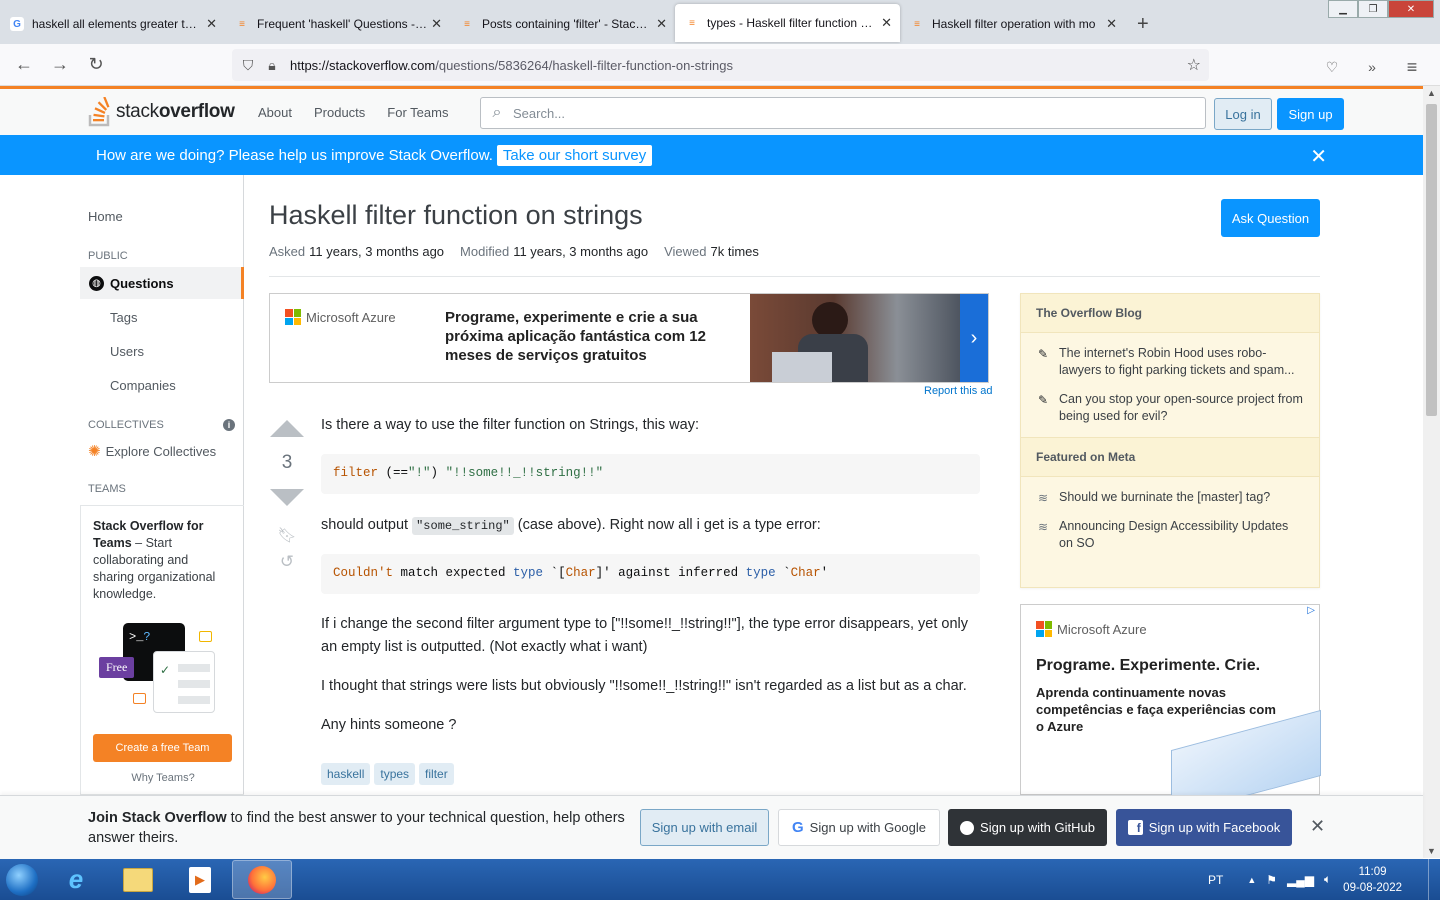  Describe the element at coordinates (272, 65) in the screenshot. I see `lock-icon: 🔒︎` at that location.